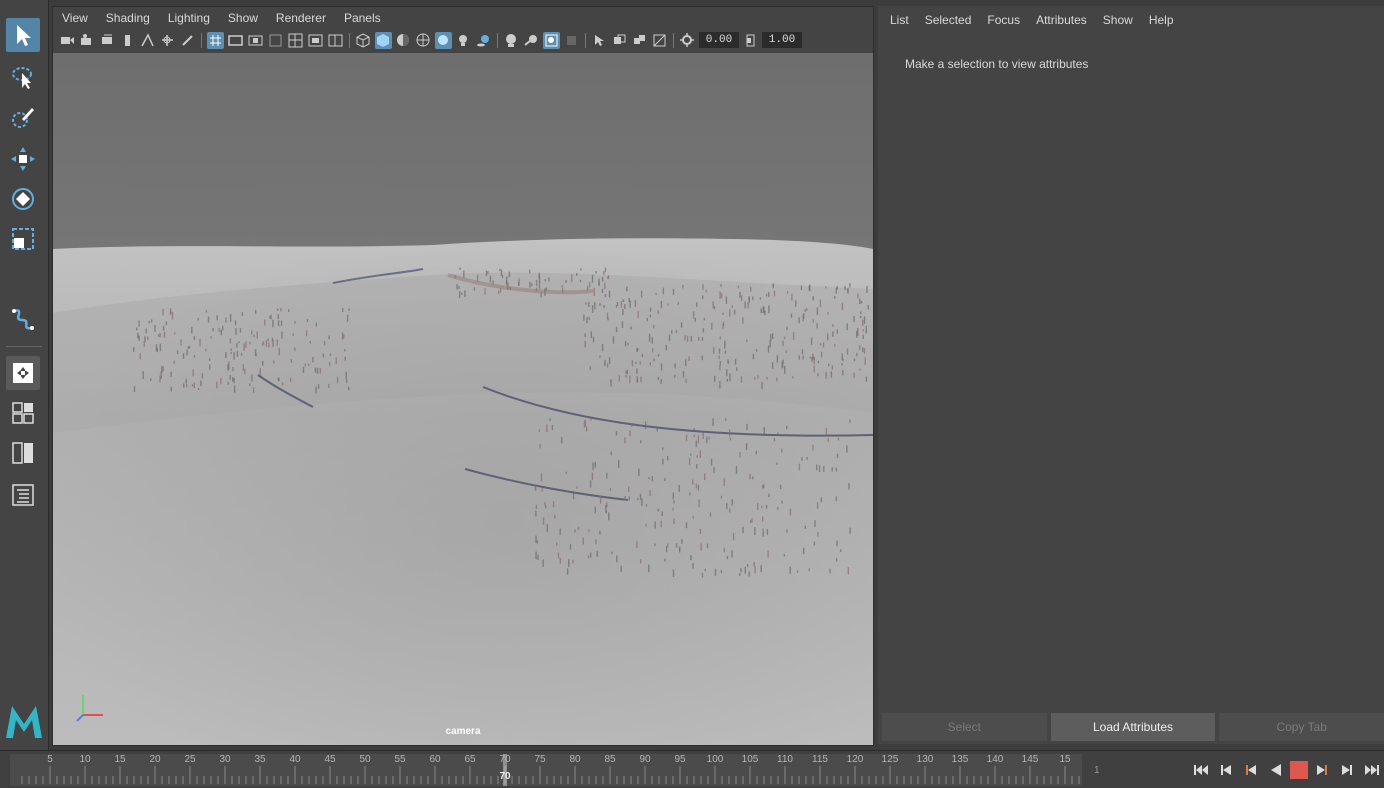  Describe the element at coordinates (1003, 20) in the screenshot. I see `menu-focus: Focus` at that location.